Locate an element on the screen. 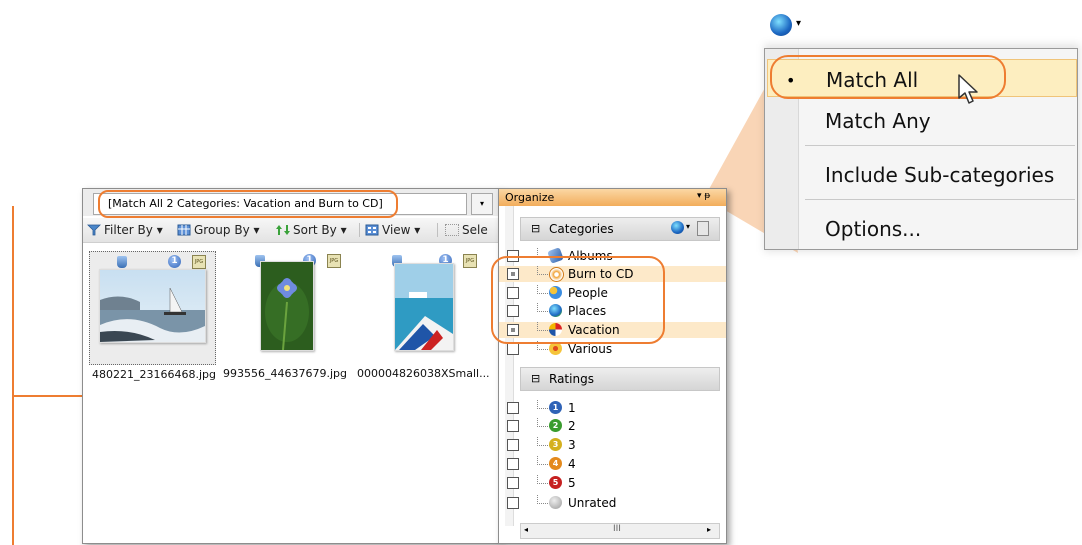 The width and height of the screenshot is (1082, 545). view-button: View ▾ is located at coordinates (392, 230).